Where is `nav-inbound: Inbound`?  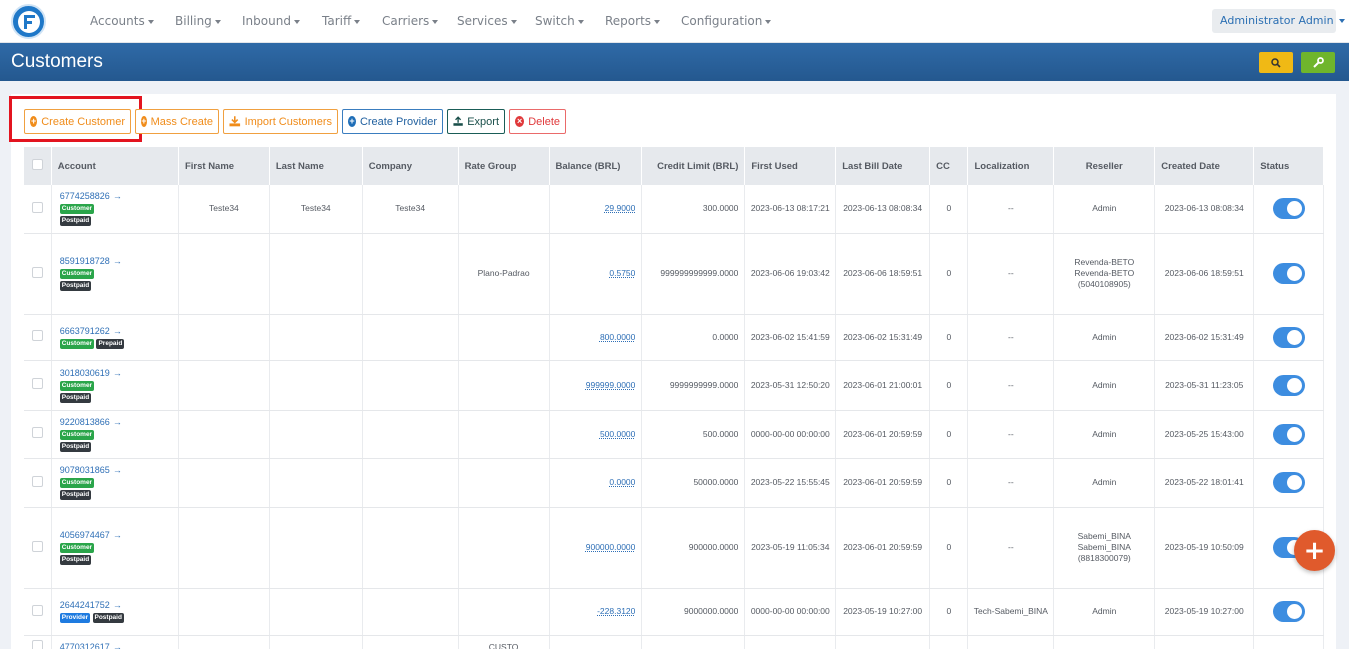
nav-inbound: Inbound is located at coordinates (271, 21).